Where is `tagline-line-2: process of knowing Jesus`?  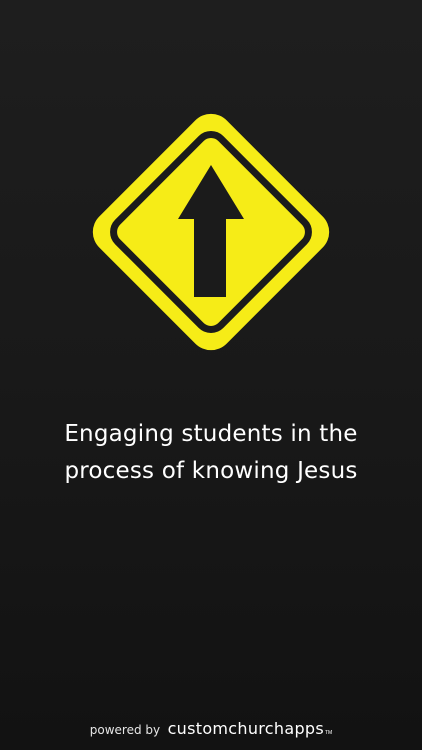
tagline-line-2: process of knowing Jesus is located at coordinates (211, 471).